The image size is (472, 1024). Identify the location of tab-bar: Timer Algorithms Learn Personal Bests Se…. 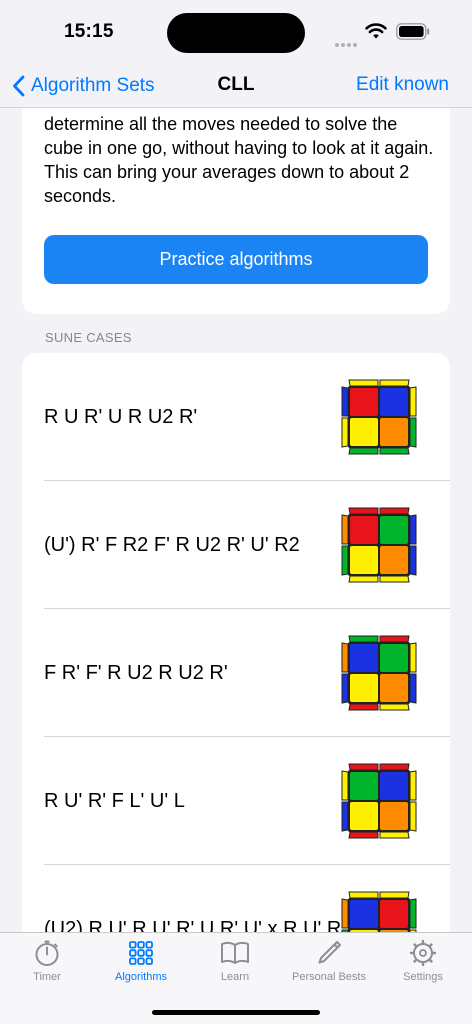
(236, 978).